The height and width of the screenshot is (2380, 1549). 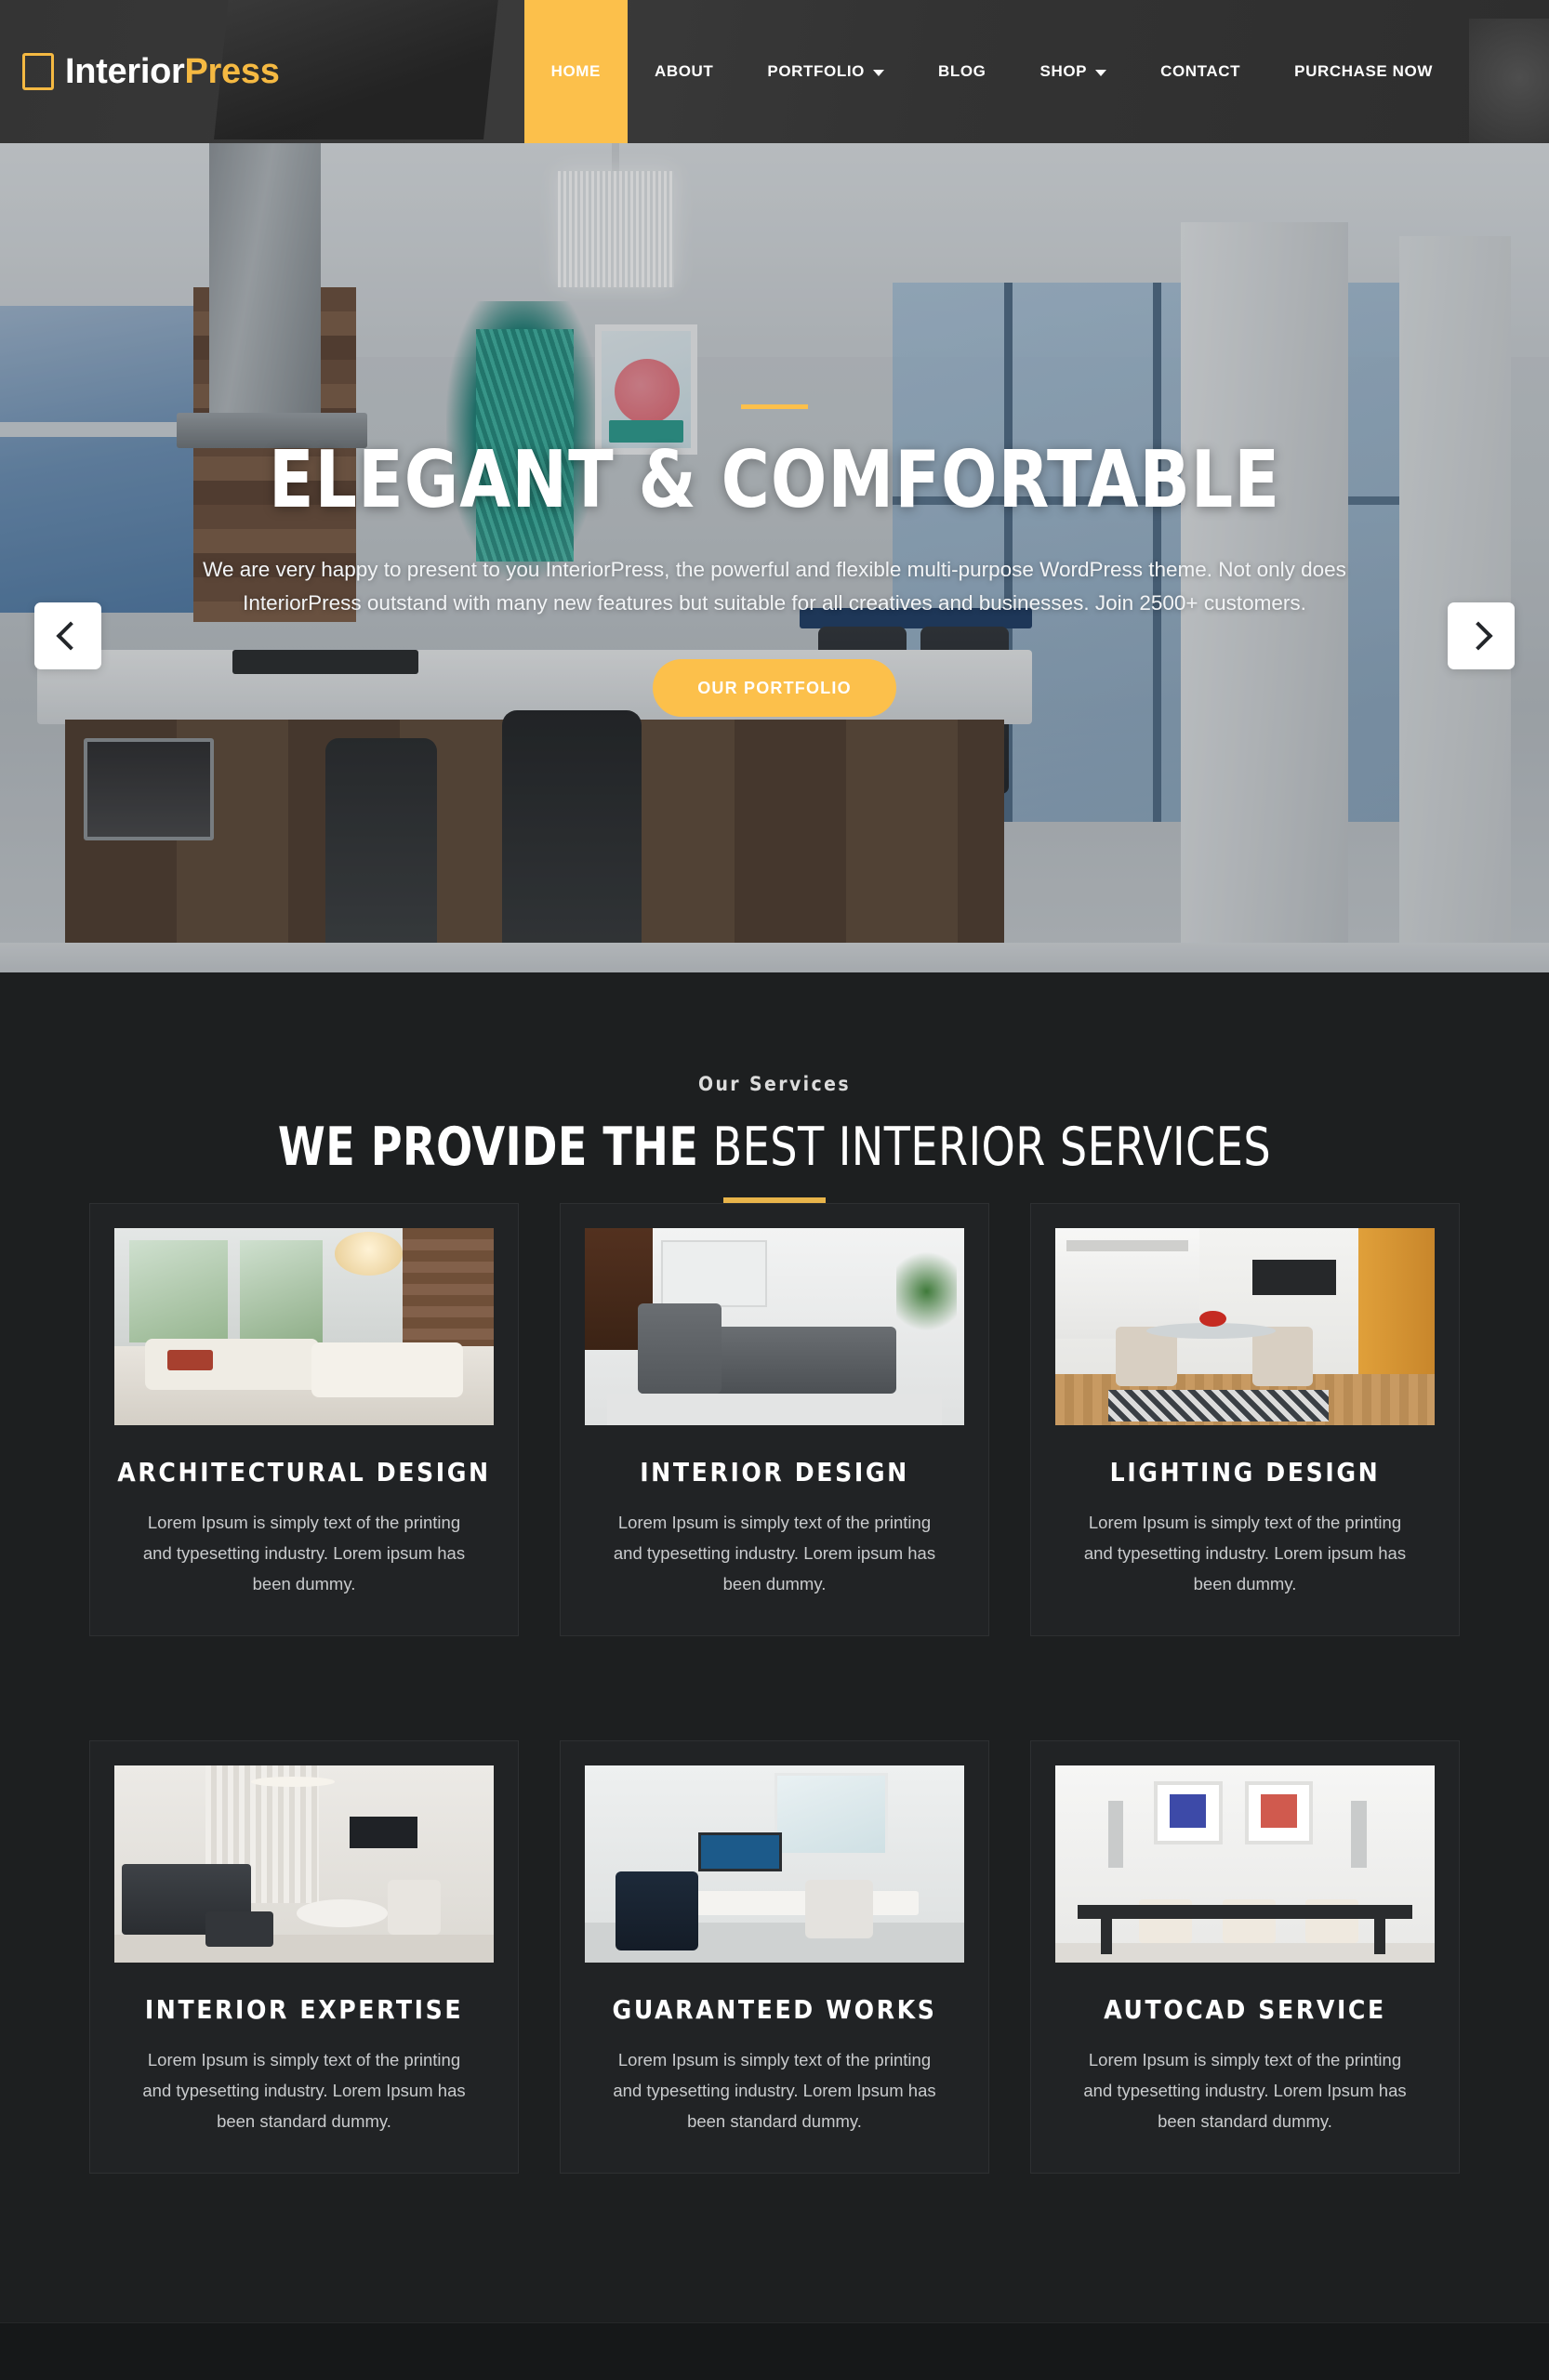 What do you see at coordinates (774, 1326) in the screenshot?
I see `service-thumbnail-interior-design` at bounding box center [774, 1326].